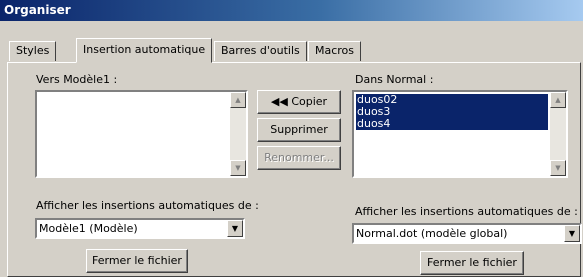 The width and height of the screenshot is (583, 277). I want to click on left-source-value: Modèle1 (Modèle), so click(88, 228).